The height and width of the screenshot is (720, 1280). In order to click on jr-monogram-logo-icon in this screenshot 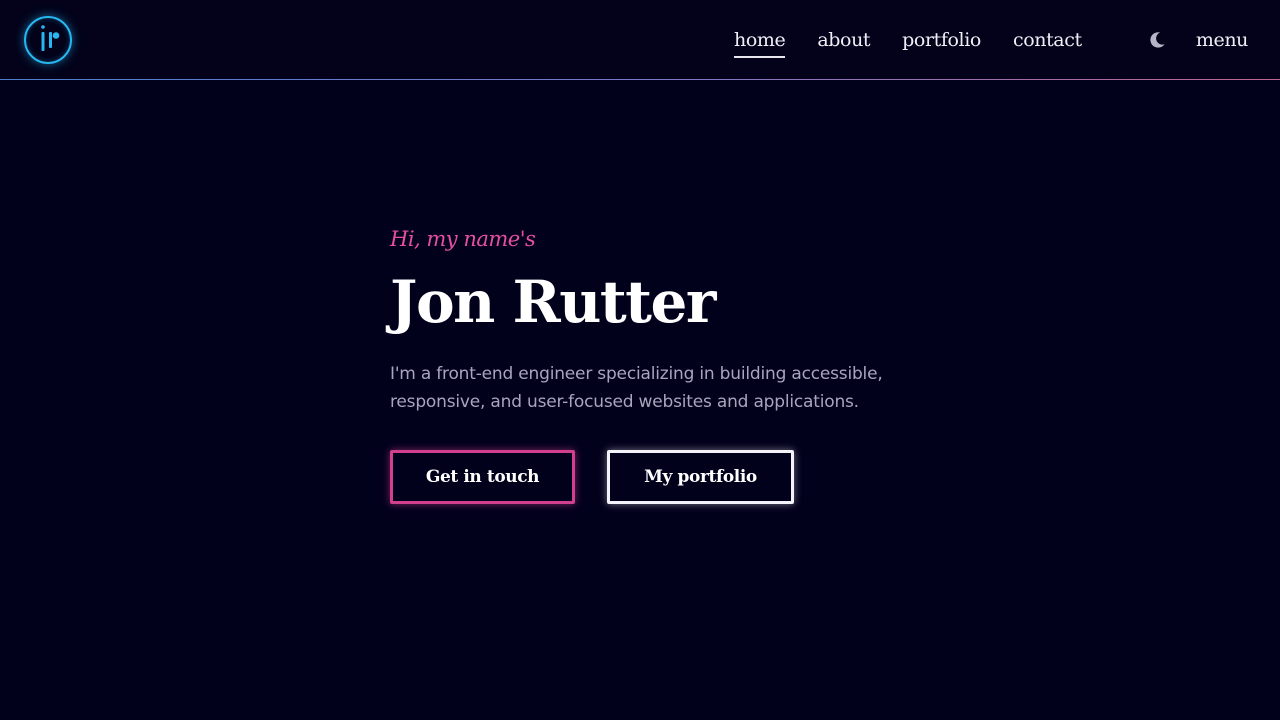, I will do `click(48, 40)`.